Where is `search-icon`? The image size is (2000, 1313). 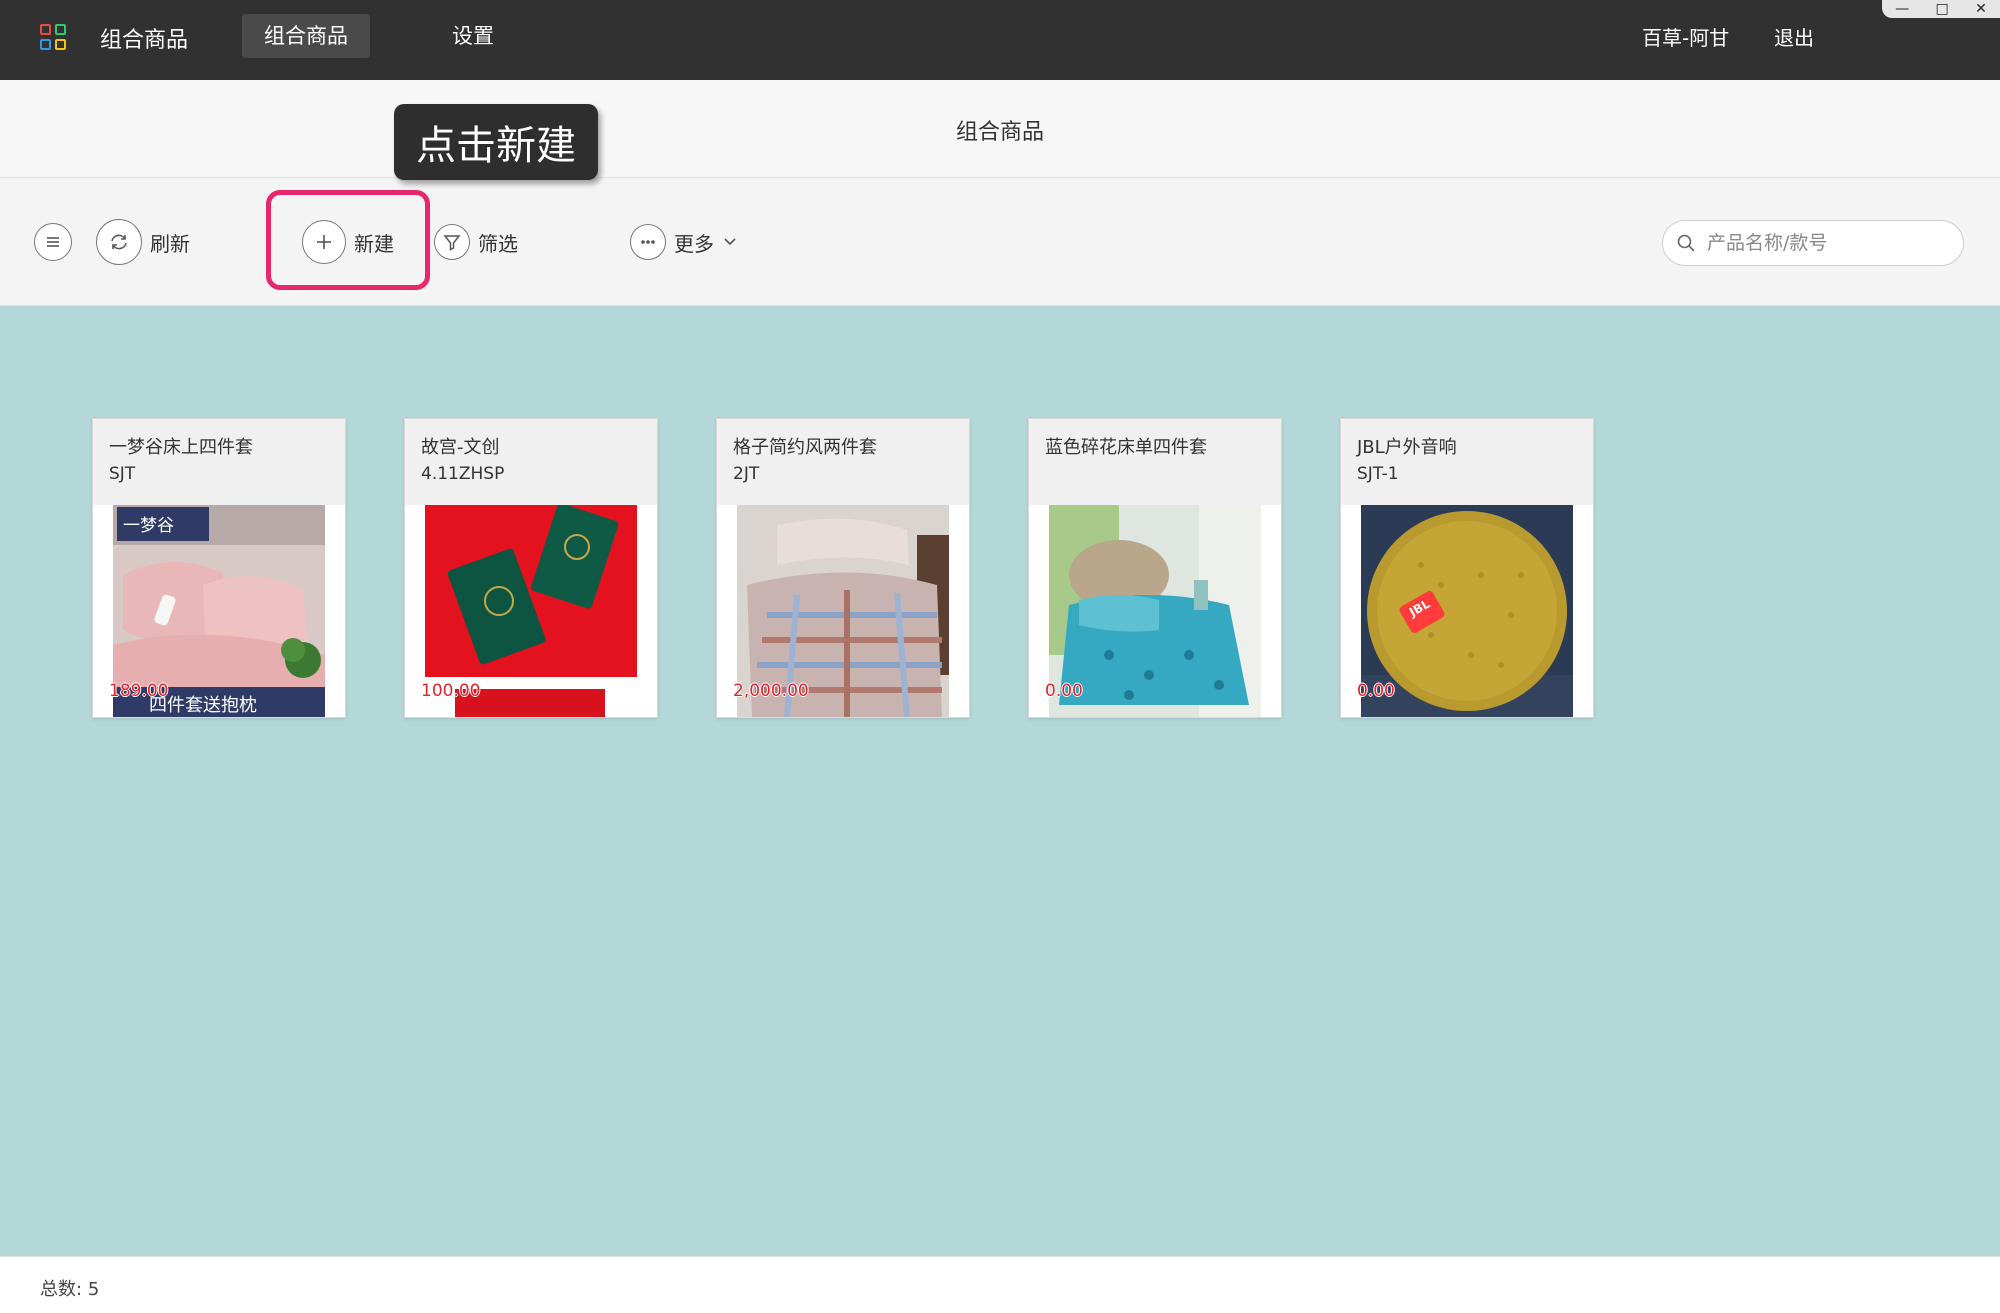
search-icon is located at coordinates (1686, 243).